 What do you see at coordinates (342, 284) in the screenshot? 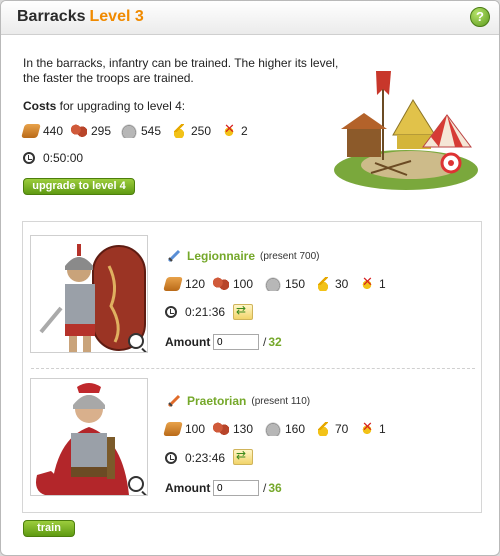
I see `crop-value: 30` at bounding box center [342, 284].